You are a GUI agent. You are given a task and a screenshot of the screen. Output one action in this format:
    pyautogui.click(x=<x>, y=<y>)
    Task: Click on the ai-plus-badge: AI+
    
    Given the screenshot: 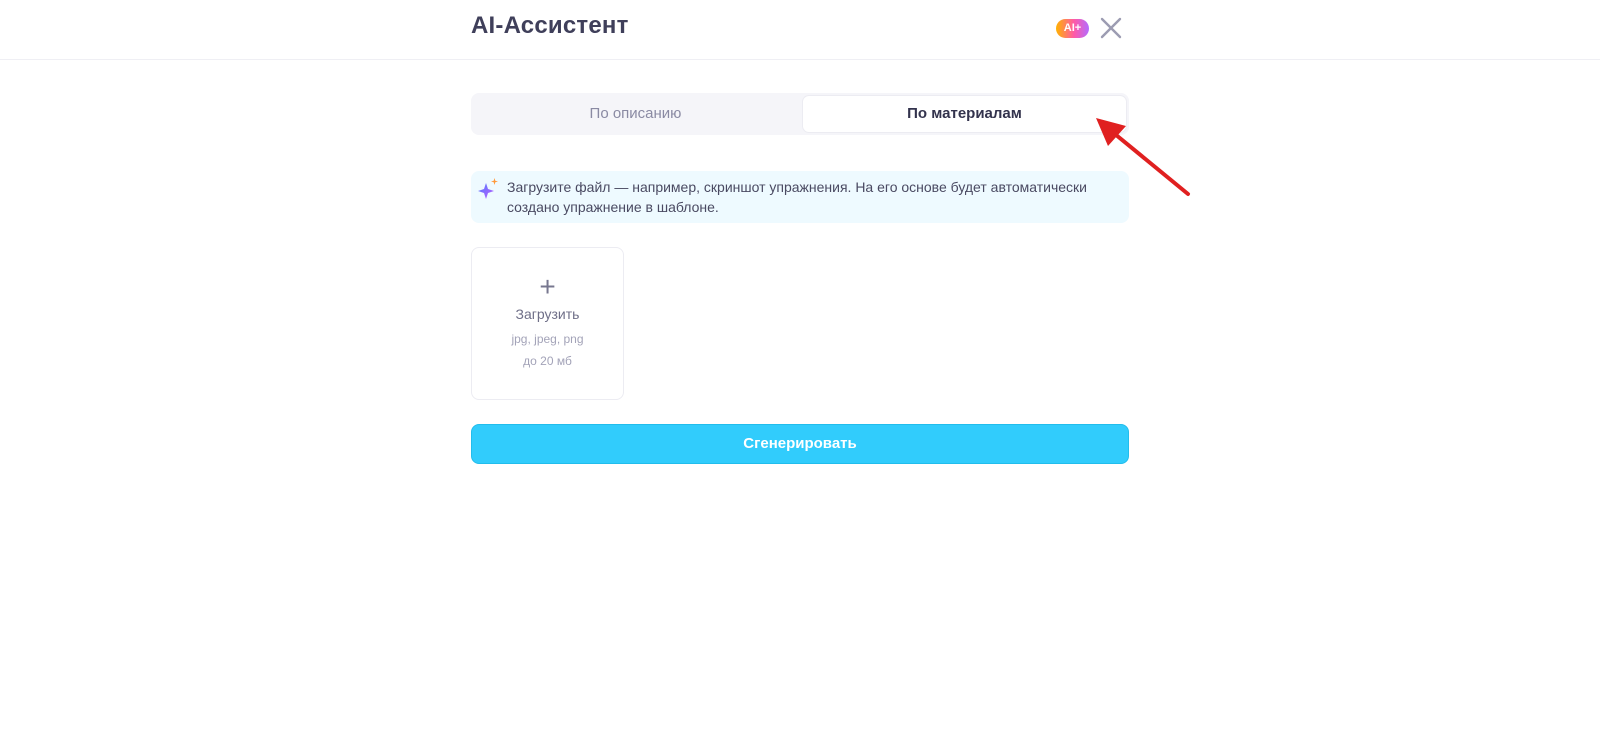 What is the action you would take?
    pyautogui.click(x=1072, y=28)
    